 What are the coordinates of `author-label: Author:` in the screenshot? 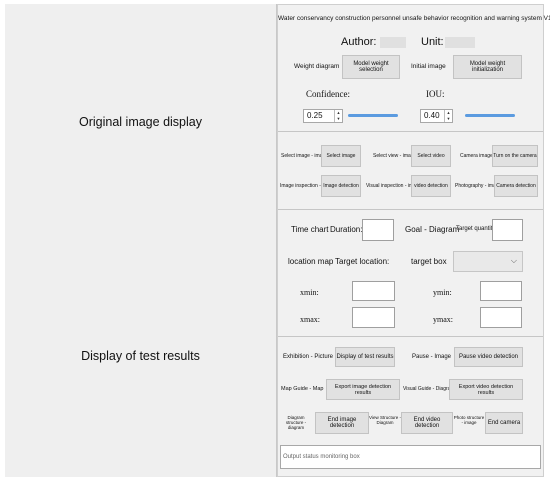 It's located at (359, 42).